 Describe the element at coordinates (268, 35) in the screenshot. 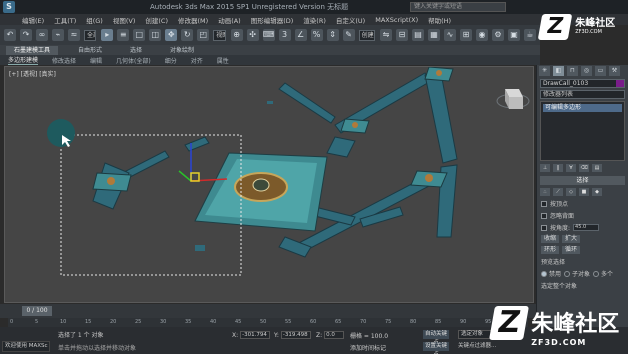

I see `keyboard-shortcut-icon: ⌨` at that location.